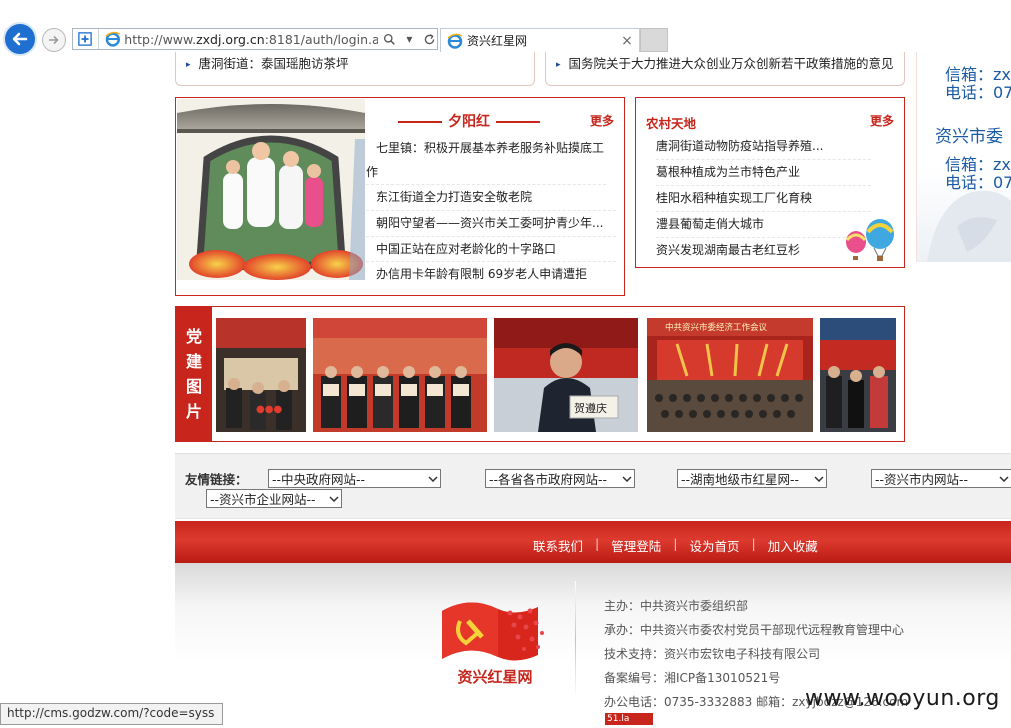 The height and width of the screenshot is (728, 1011). Describe the element at coordinates (712, 654) in the screenshot. I see `footer-tech-support: 技术支持：资兴市宏钦电子科技有限公司` at that location.